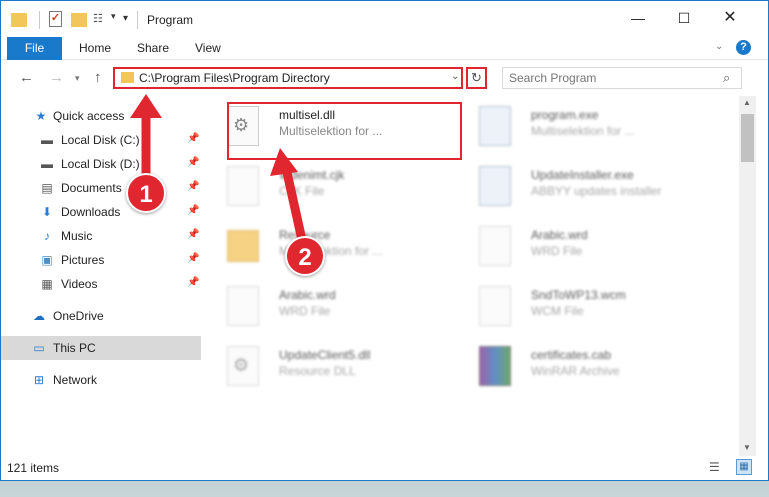  What do you see at coordinates (234, 78) in the screenshot?
I see `address-text: C:\Program Files\Program Directory` at bounding box center [234, 78].